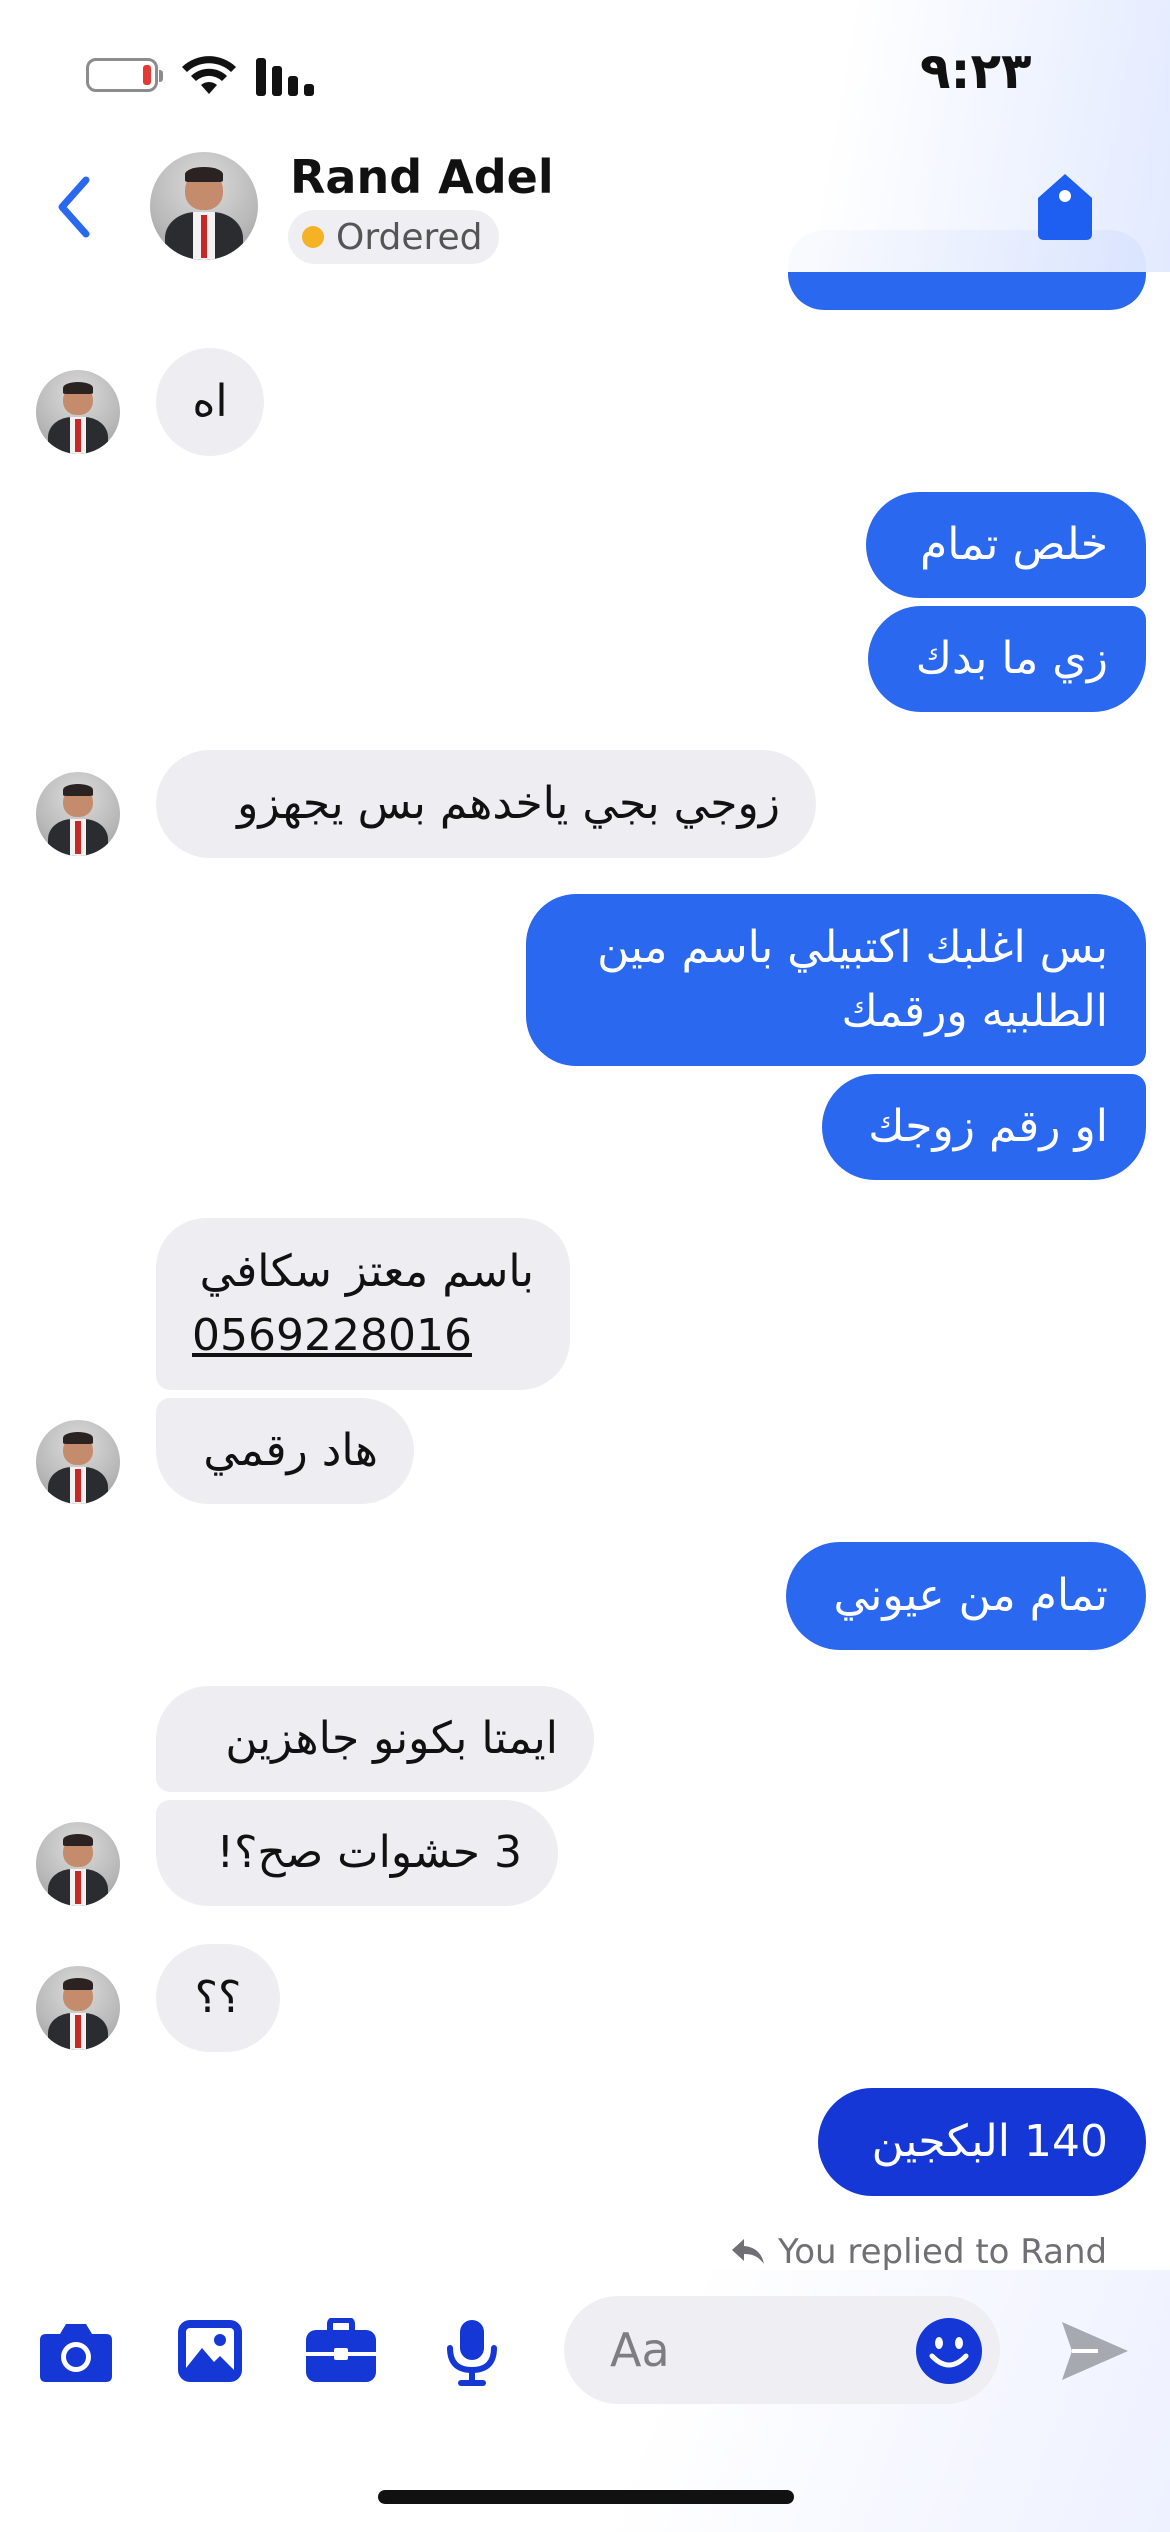  What do you see at coordinates (1094, 2351) in the screenshot?
I see `send-icon` at bounding box center [1094, 2351].